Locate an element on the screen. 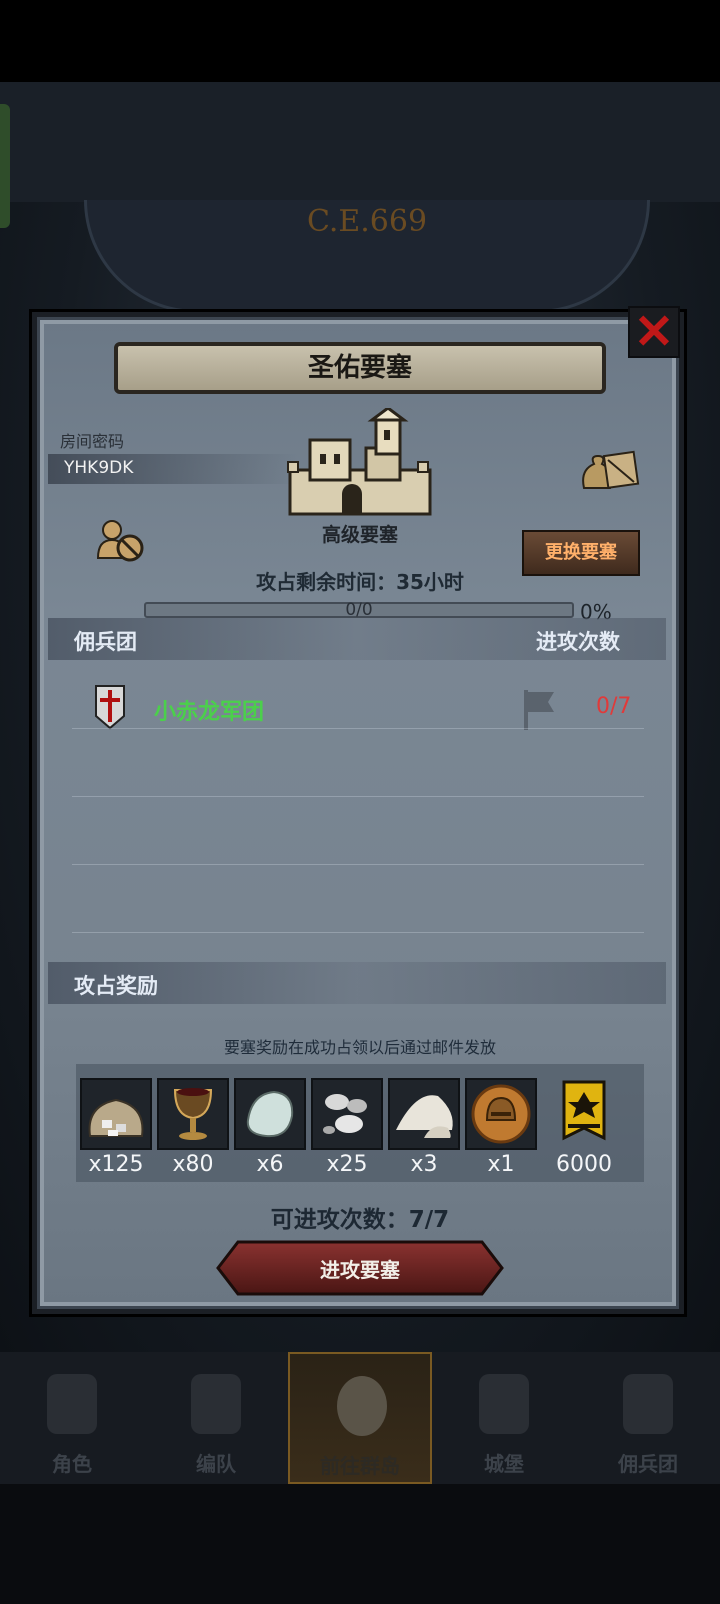  banner-emblem-icon is located at coordinates (584, 1114).